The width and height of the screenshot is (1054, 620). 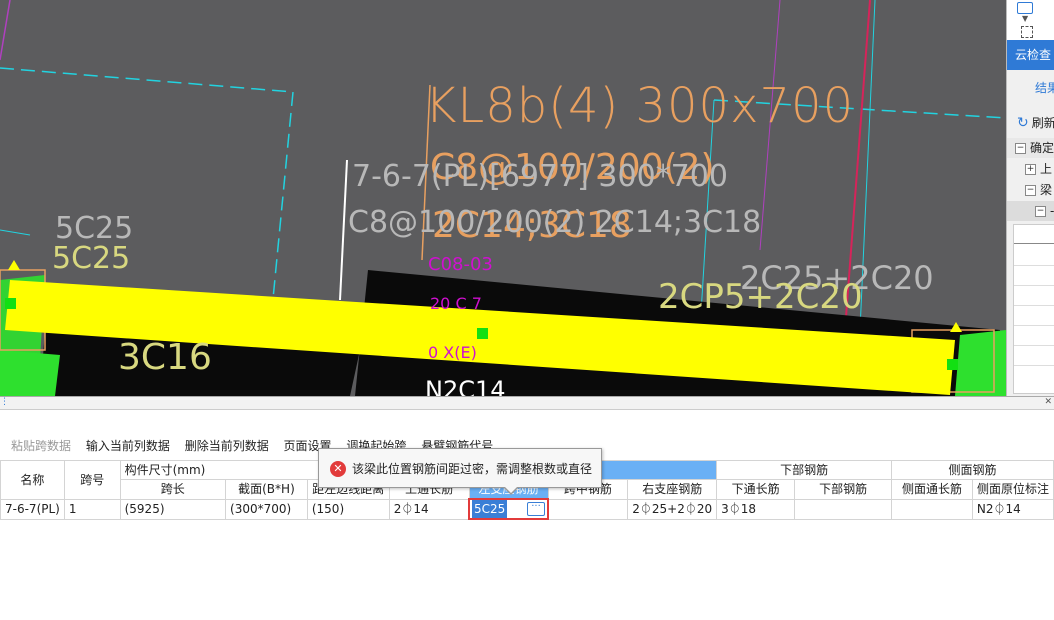 What do you see at coordinates (1042, 123) in the screenshot?
I see `refresh-label: 刷新` at bounding box center [1042, 123].